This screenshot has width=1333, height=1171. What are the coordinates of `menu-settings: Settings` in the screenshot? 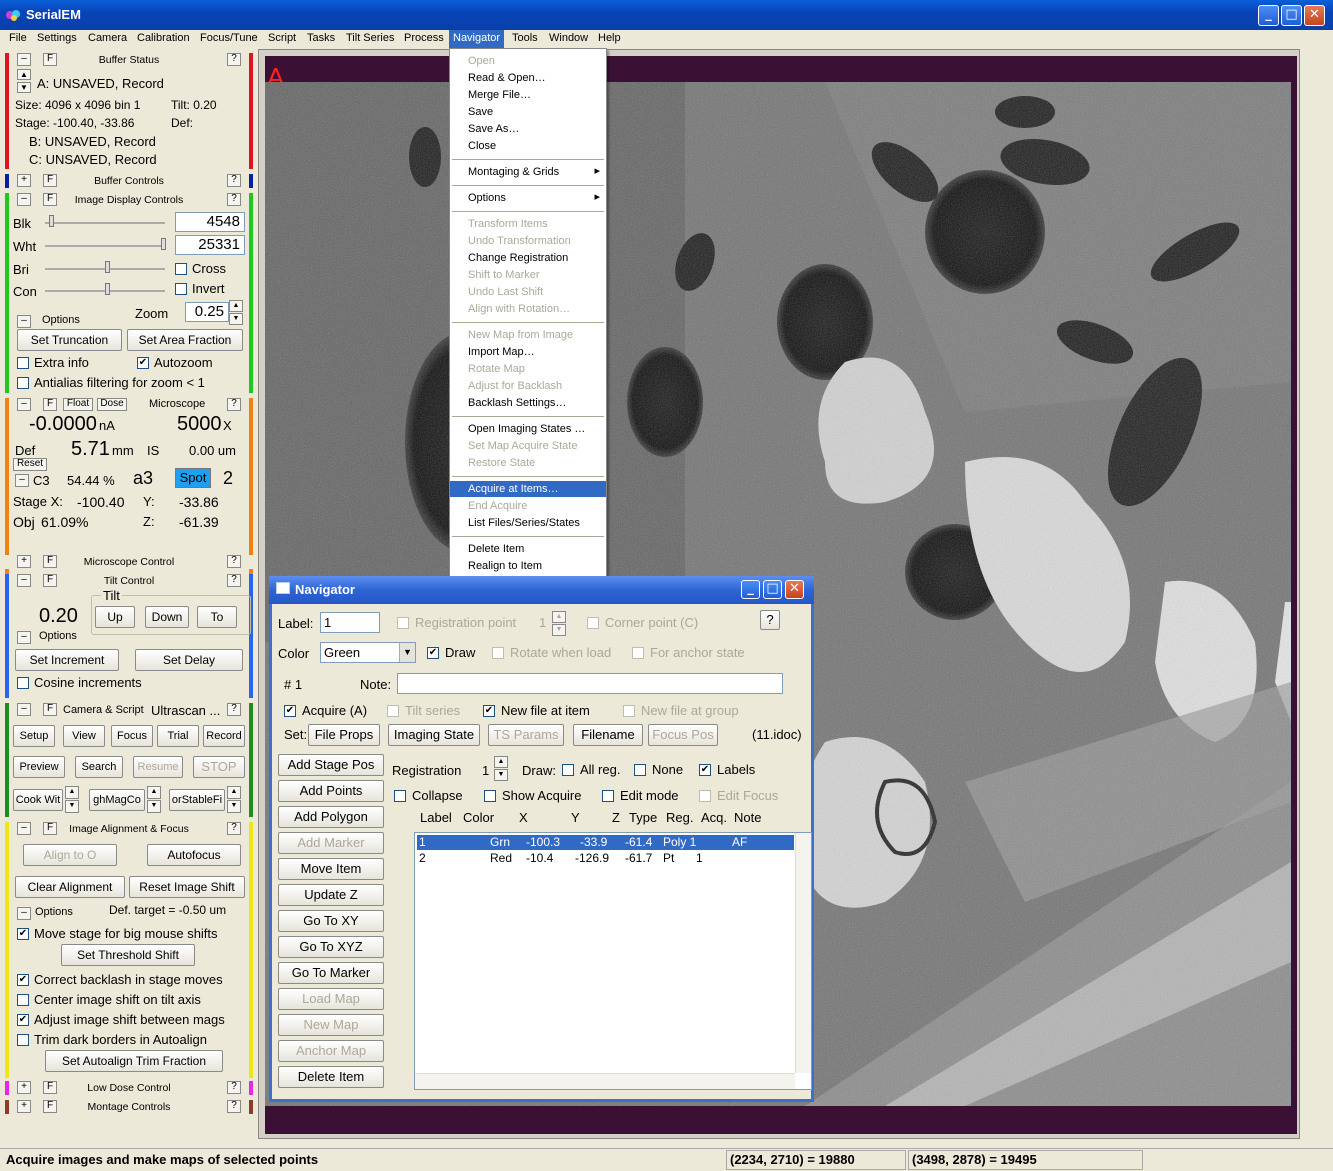 It's located at (57, 38).